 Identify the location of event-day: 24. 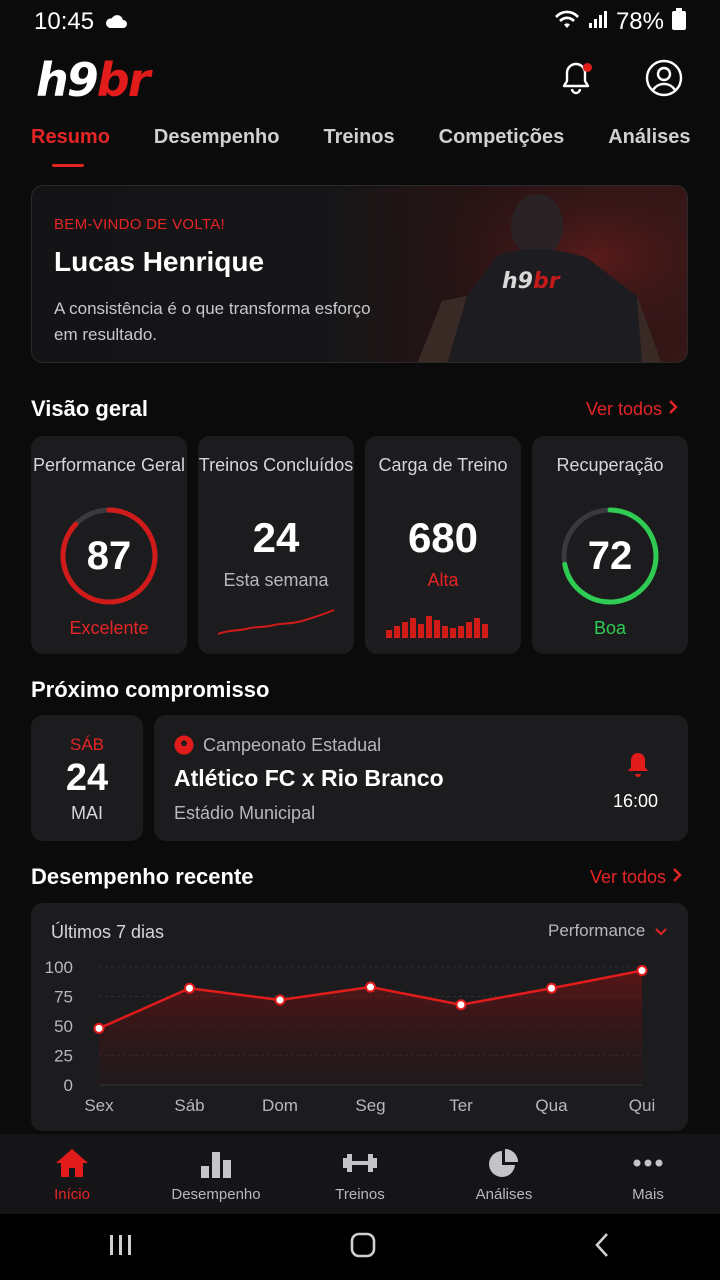
(87, 778).